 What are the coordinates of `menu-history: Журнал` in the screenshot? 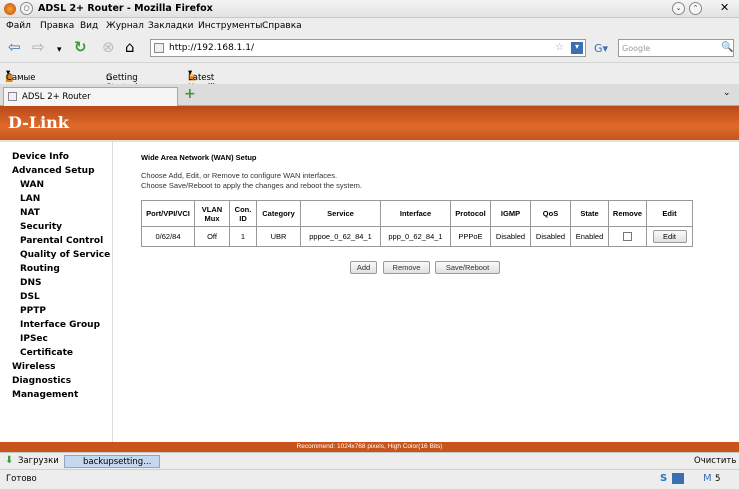 It's located at (125, 26).